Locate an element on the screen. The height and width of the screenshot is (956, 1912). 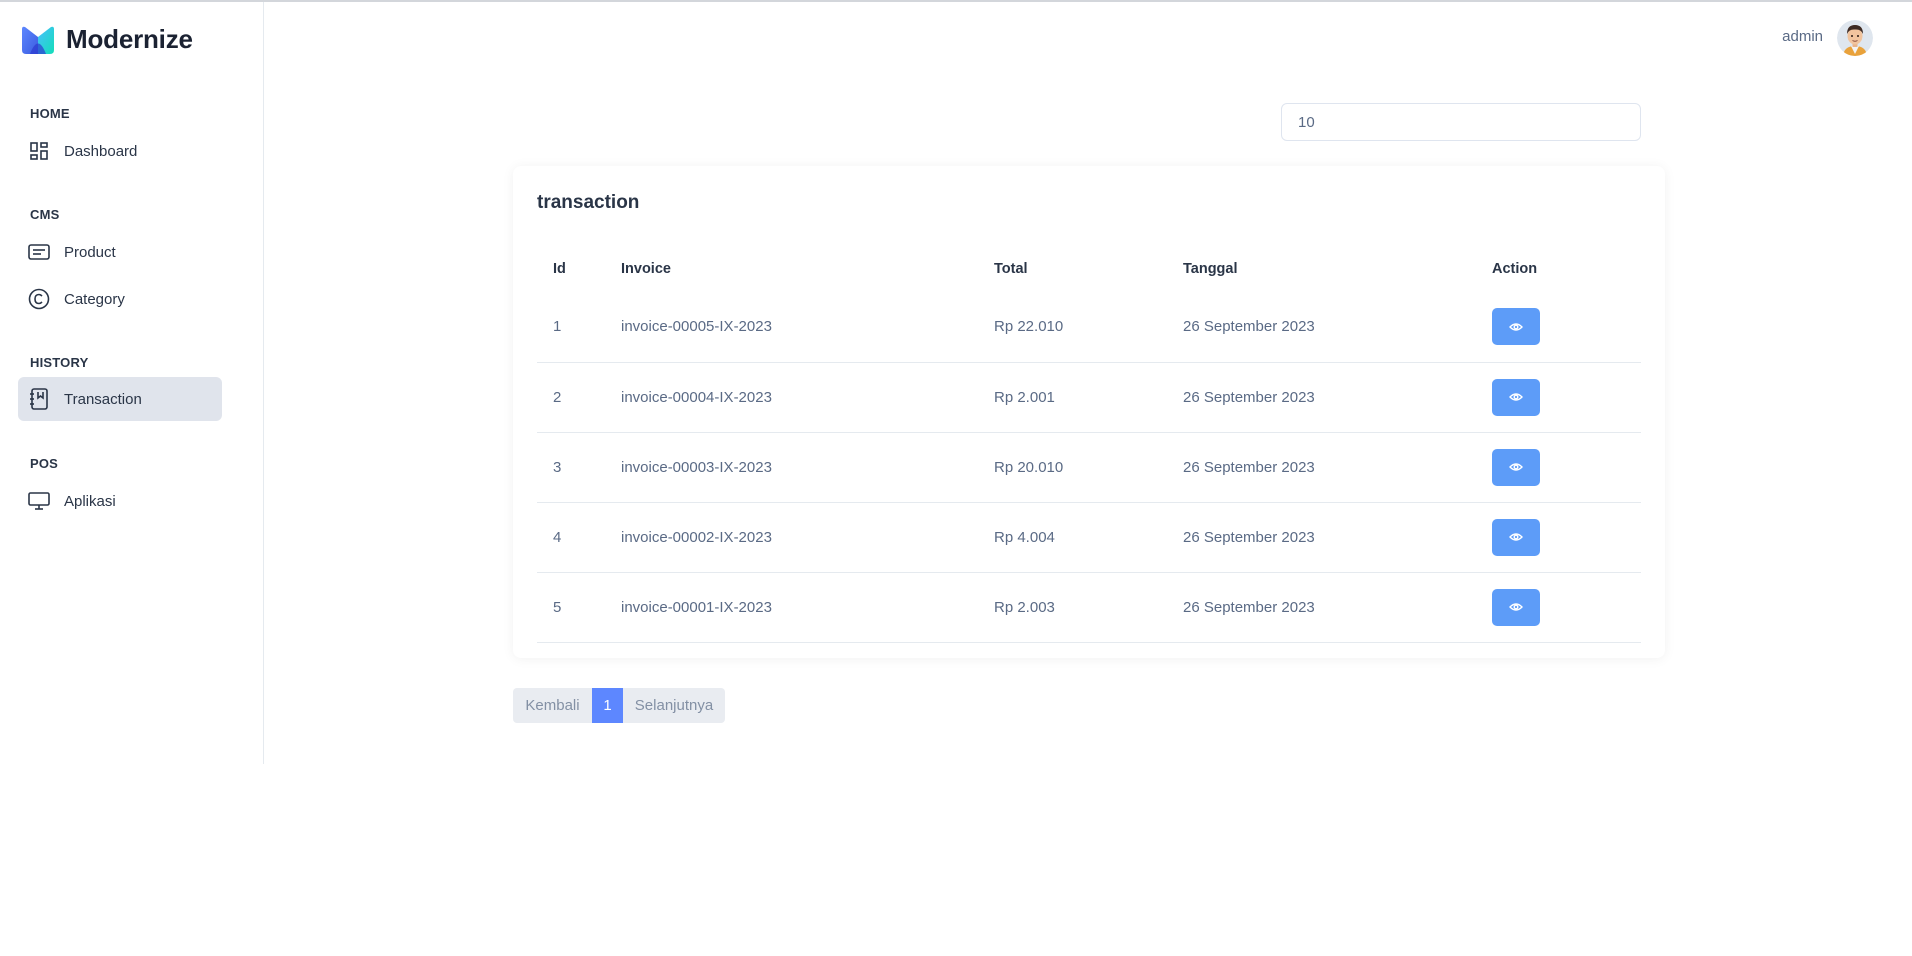
nav-section-home: HOME is located at coordinates (50, 113).